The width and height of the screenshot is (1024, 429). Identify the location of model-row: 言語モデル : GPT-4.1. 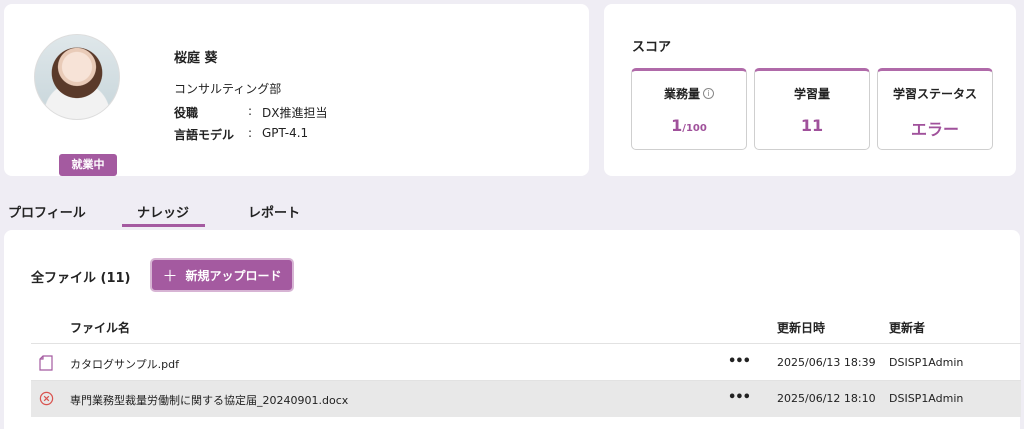
(241, 134).